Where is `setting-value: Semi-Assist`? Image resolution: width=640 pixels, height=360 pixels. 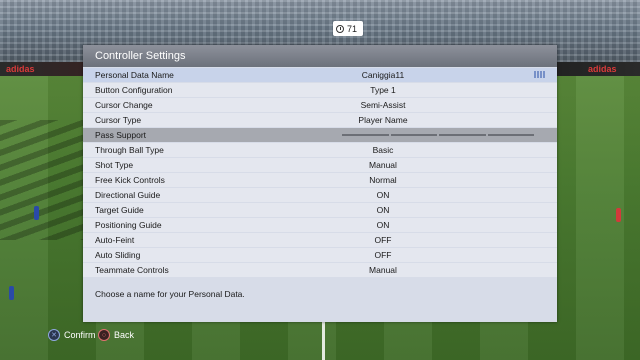
setting-value: Semi-Assist is located at coordinates (383, 105).